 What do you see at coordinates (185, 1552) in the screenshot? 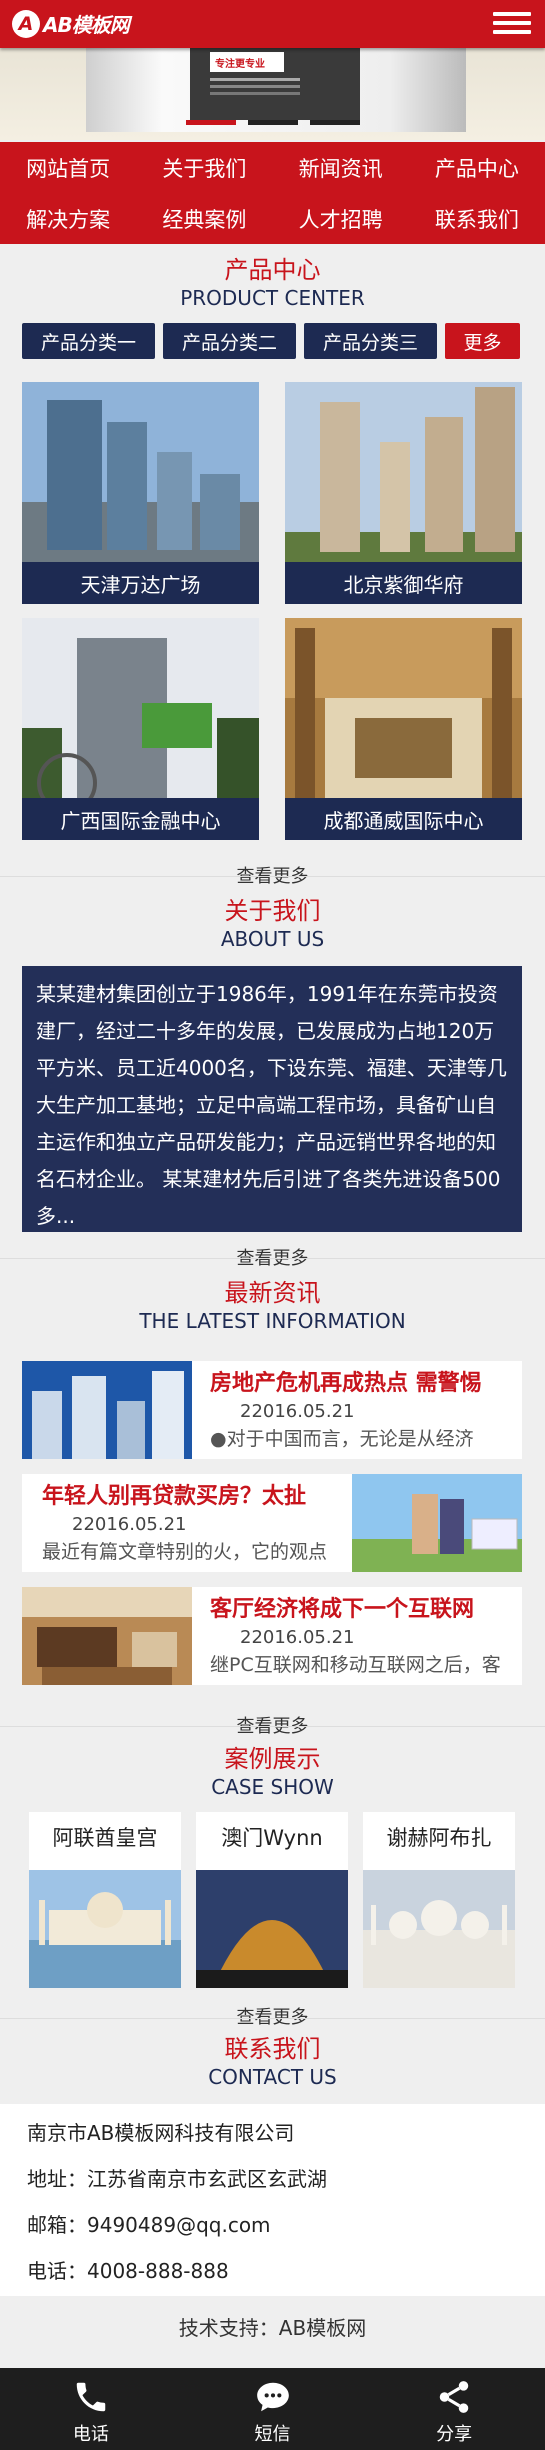
I see `news-summary: 最近有篇文章特别的火，它的观点` at bounding box center [185, 1552].